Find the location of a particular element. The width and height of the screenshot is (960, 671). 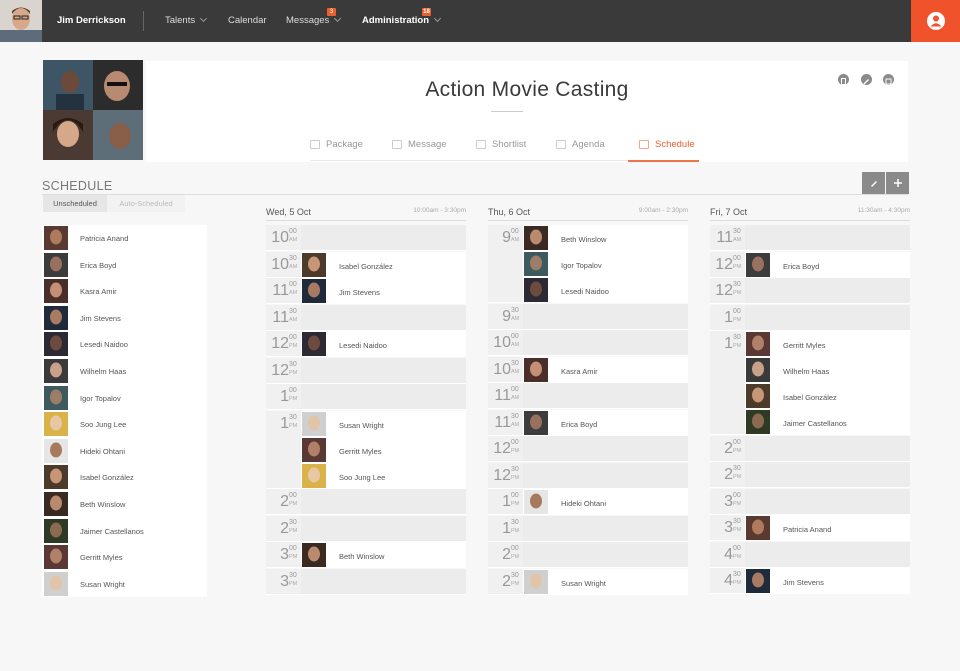

time-slot: 2 30 PM Susan Wright is located at coordinates (588, 581).